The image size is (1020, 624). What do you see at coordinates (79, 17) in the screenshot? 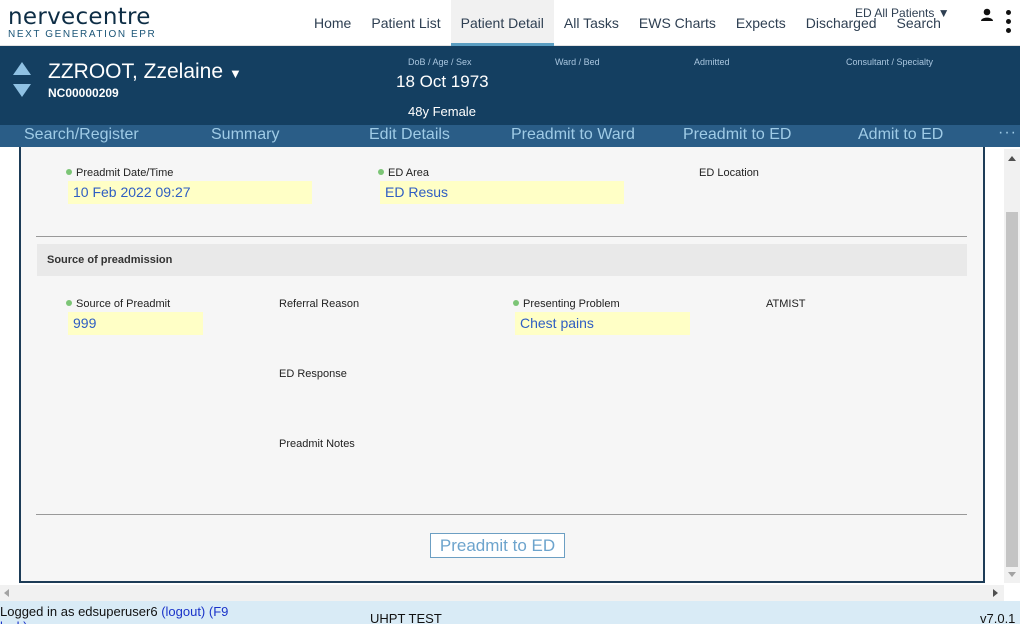
I see `logo-wordmark: nervecentre` at bounding box center [79, 17].